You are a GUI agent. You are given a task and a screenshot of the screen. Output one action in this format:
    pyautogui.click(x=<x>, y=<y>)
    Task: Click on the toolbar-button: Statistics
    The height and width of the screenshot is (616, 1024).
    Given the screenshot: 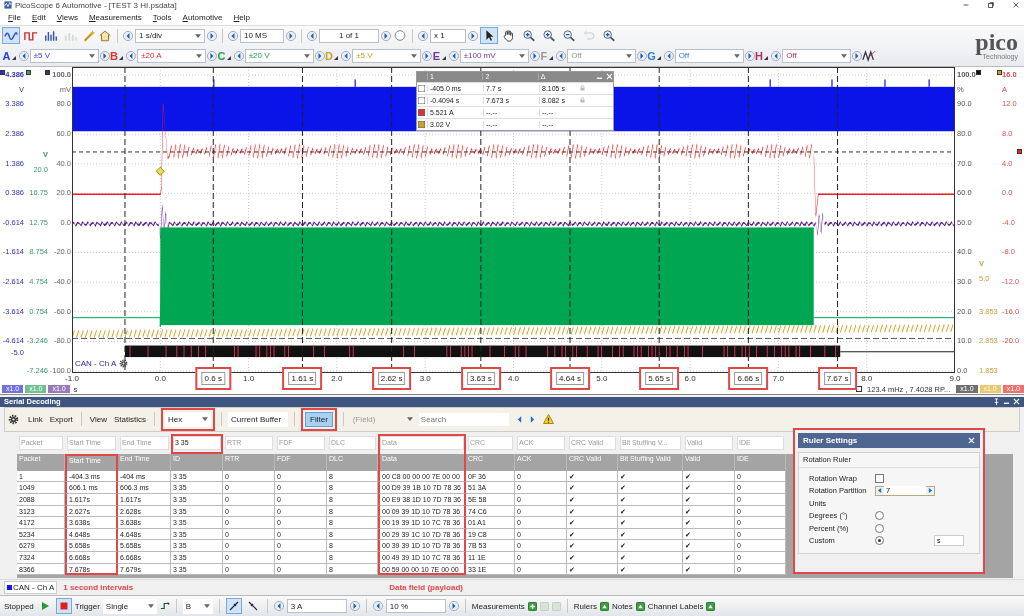 What is the action you would take?
    pyautogui.click(x=130, y=419)
    